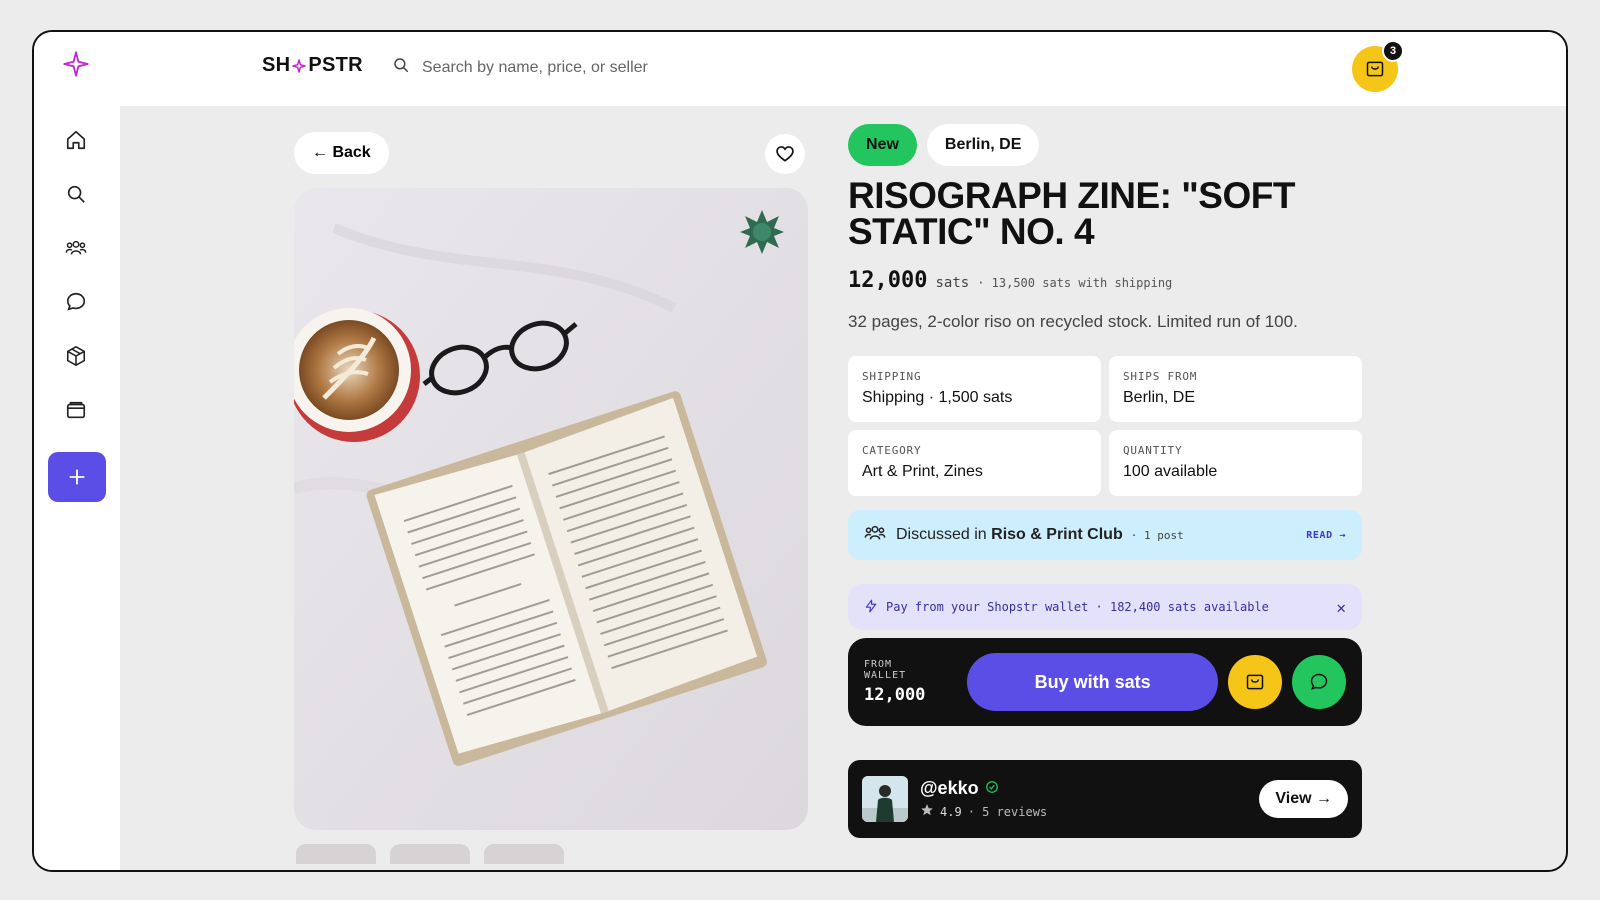  I want to click on detail-label: QUANTITY, so click(1153, 450).